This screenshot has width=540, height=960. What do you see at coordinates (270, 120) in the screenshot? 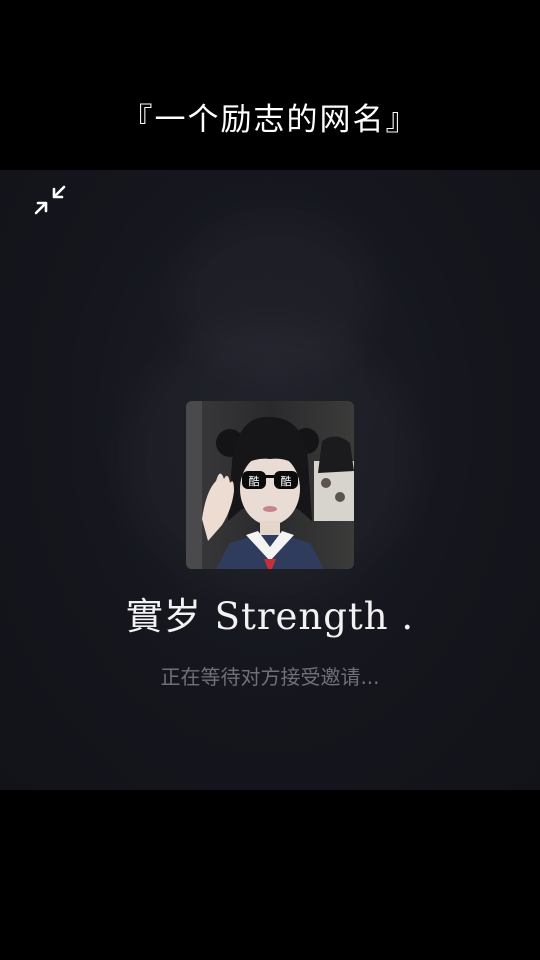
I see `video-caption: 『一个励志的网名』` at bounding box center [270, 120].